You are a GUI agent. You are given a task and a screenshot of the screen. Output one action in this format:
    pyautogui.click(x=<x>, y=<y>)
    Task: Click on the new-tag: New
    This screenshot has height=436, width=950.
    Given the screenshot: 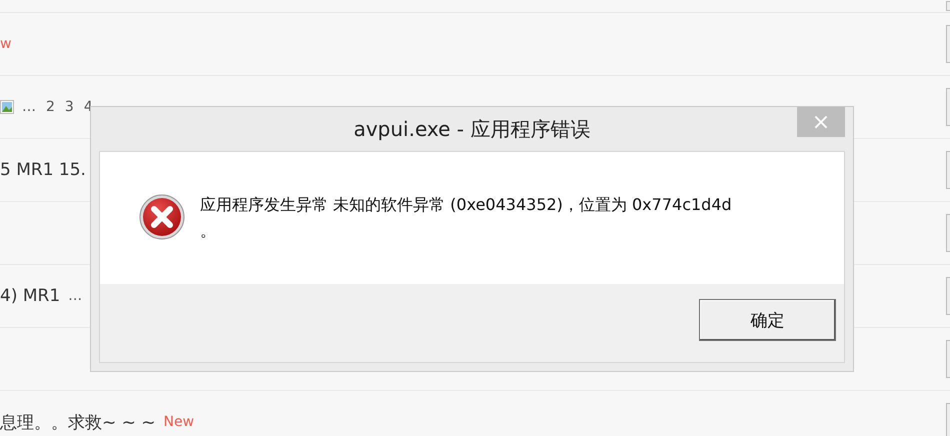 What is the action you would take?
    pyautogui.click(x=179, y=422)
    